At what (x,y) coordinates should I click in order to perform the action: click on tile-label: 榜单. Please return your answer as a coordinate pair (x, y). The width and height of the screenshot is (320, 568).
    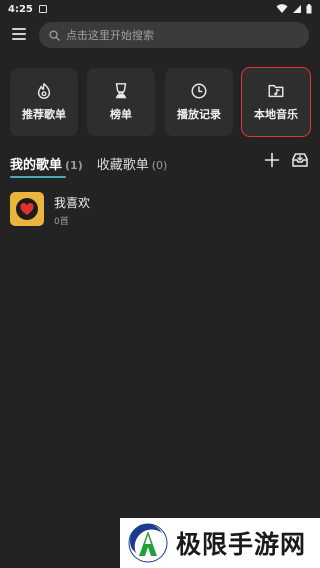
    Looking at the image, I should click on (121, 114).